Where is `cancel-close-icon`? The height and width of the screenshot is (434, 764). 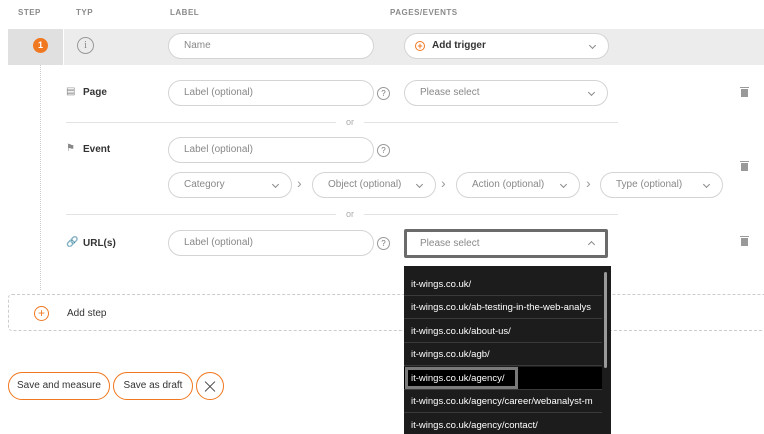 cancel-close-icon is located at coordinates (210, 386).